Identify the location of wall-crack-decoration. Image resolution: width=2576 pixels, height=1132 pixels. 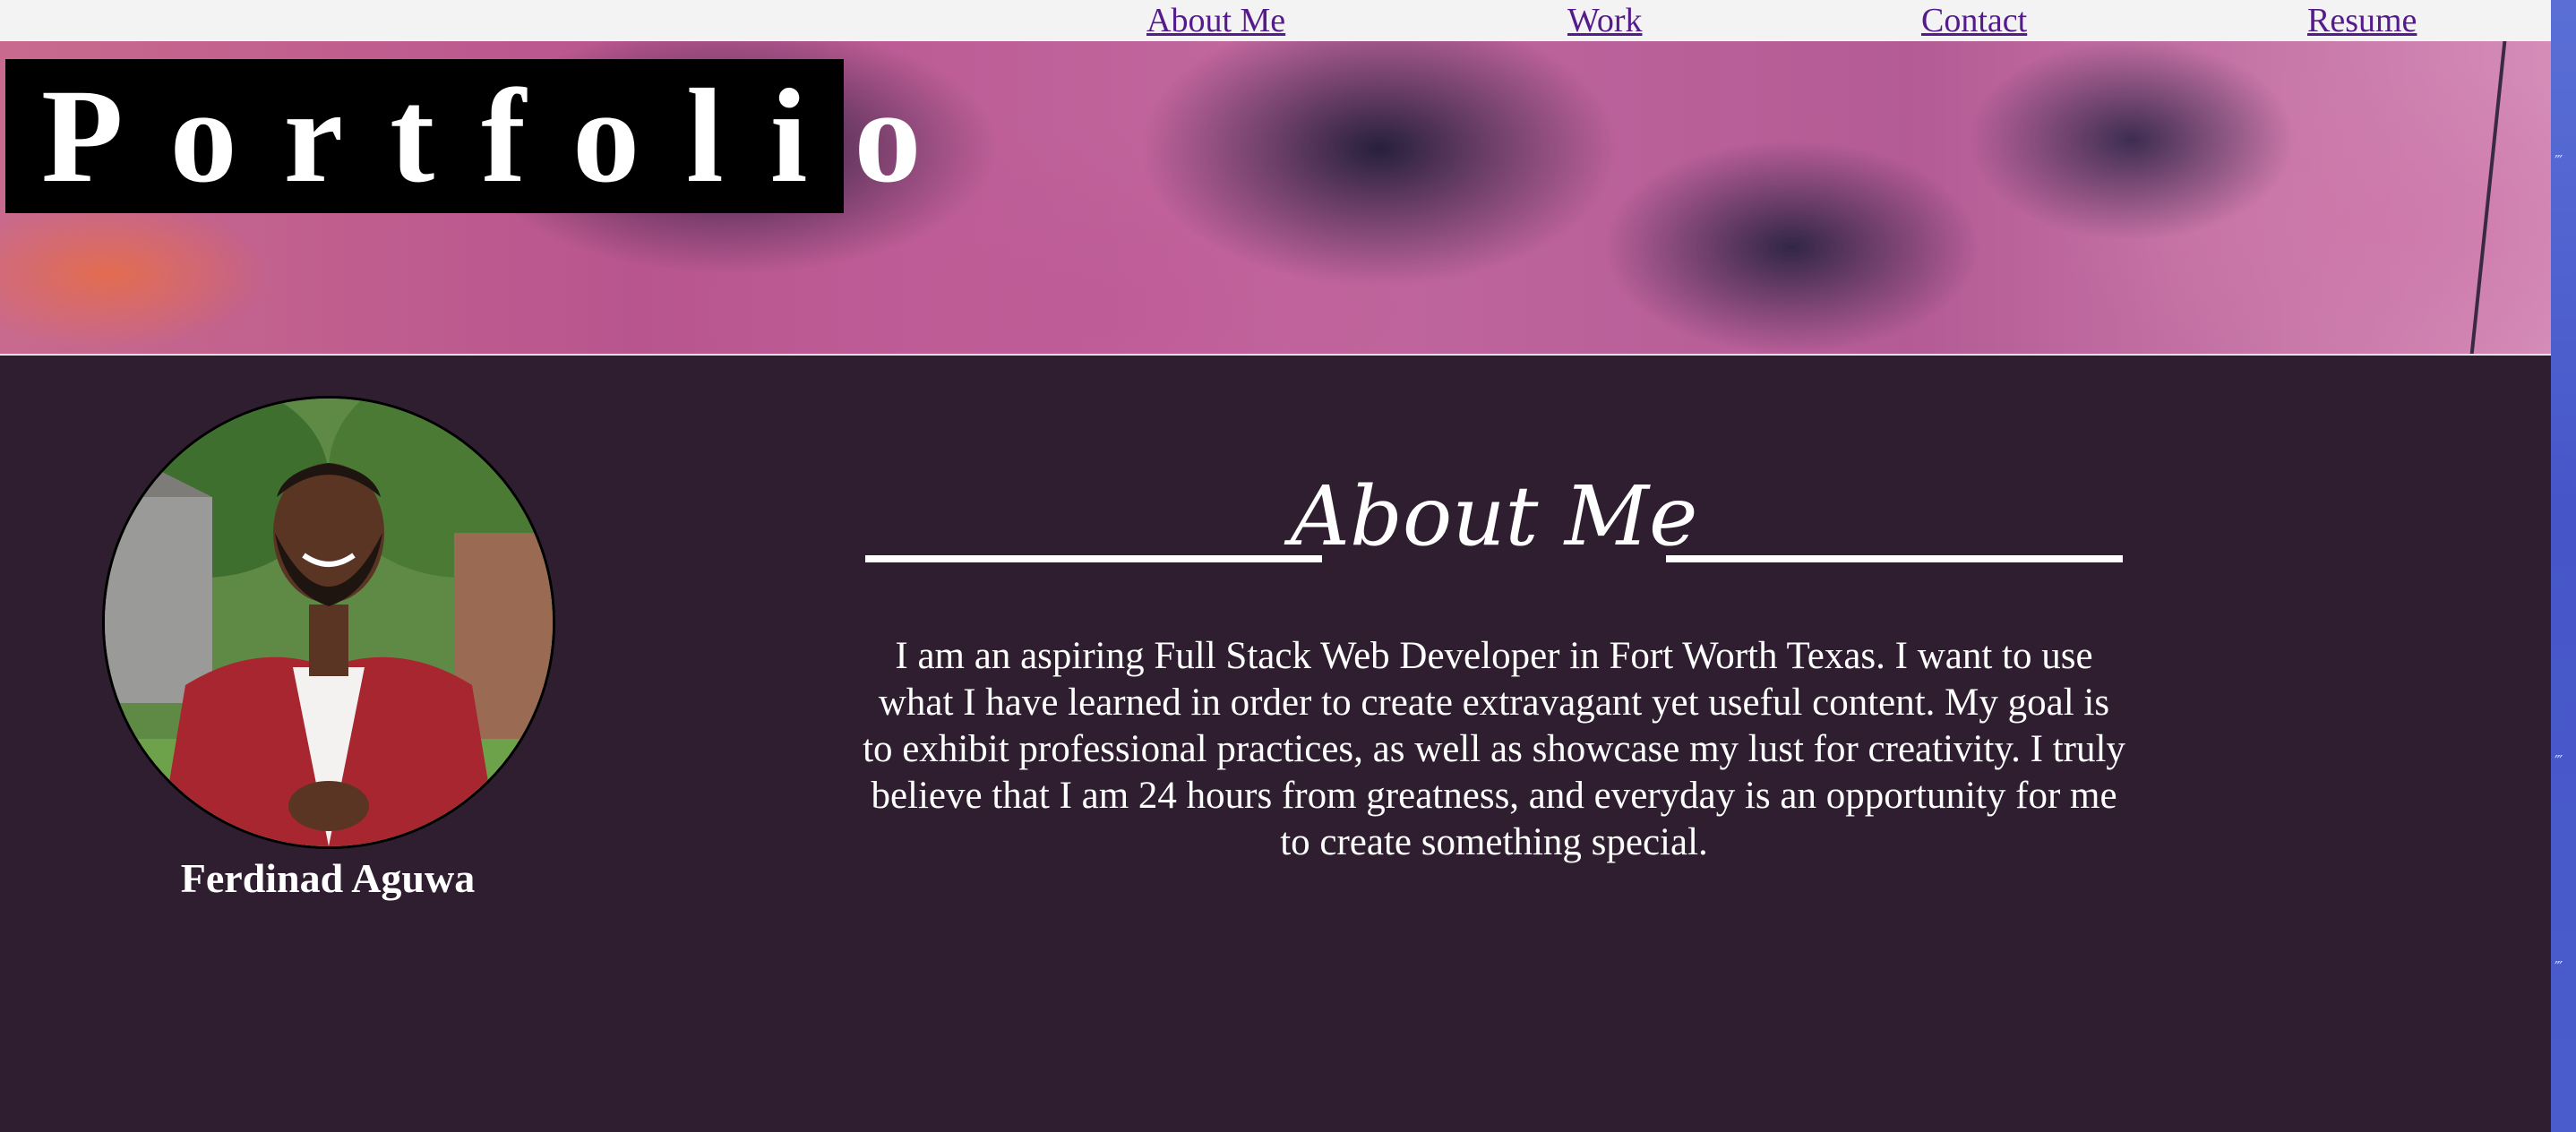
(2491, 198).